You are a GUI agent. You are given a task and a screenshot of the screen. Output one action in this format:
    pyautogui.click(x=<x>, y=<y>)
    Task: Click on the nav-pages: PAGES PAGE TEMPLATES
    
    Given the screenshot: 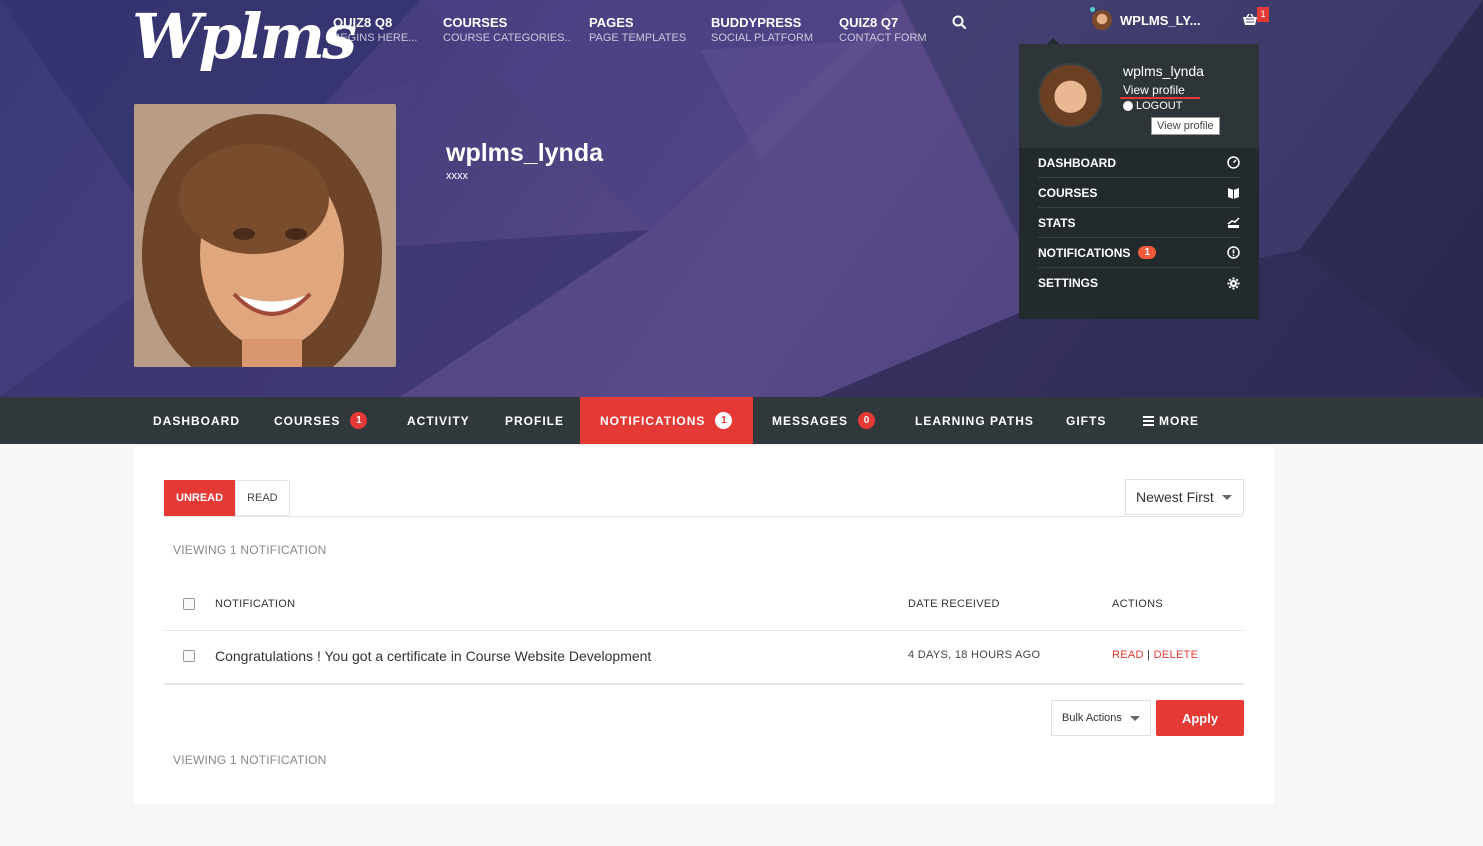 What is the action you would take?
    pyautogui.click(x=637, y=29)
    